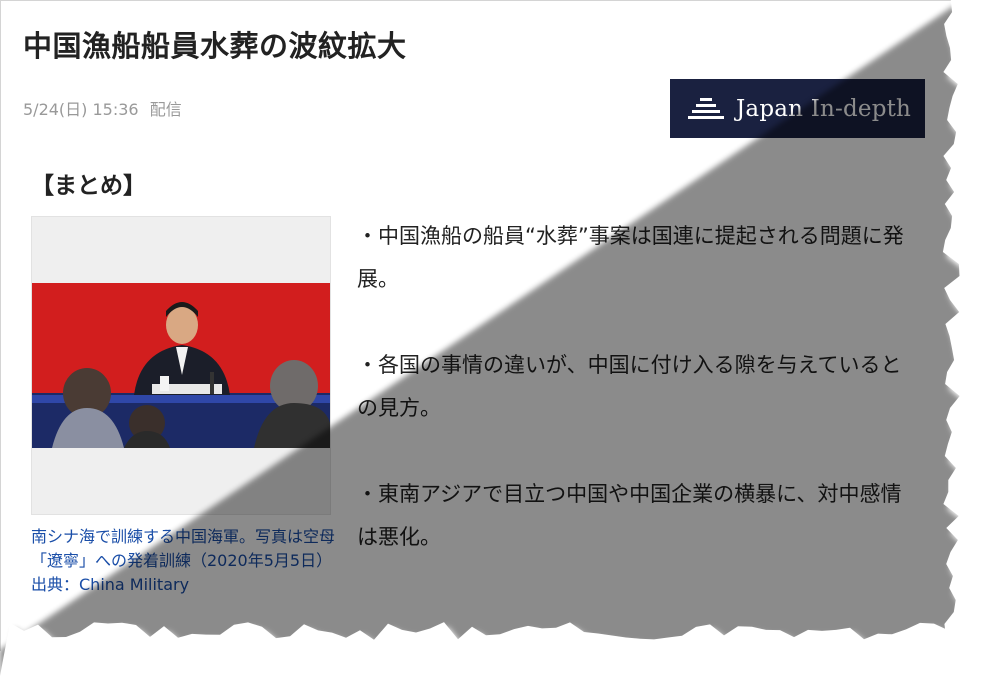 The height and width of the screenshot is (676, 986). I want to click on article-date: 5/24(日) 15:36, so click(81, 109).